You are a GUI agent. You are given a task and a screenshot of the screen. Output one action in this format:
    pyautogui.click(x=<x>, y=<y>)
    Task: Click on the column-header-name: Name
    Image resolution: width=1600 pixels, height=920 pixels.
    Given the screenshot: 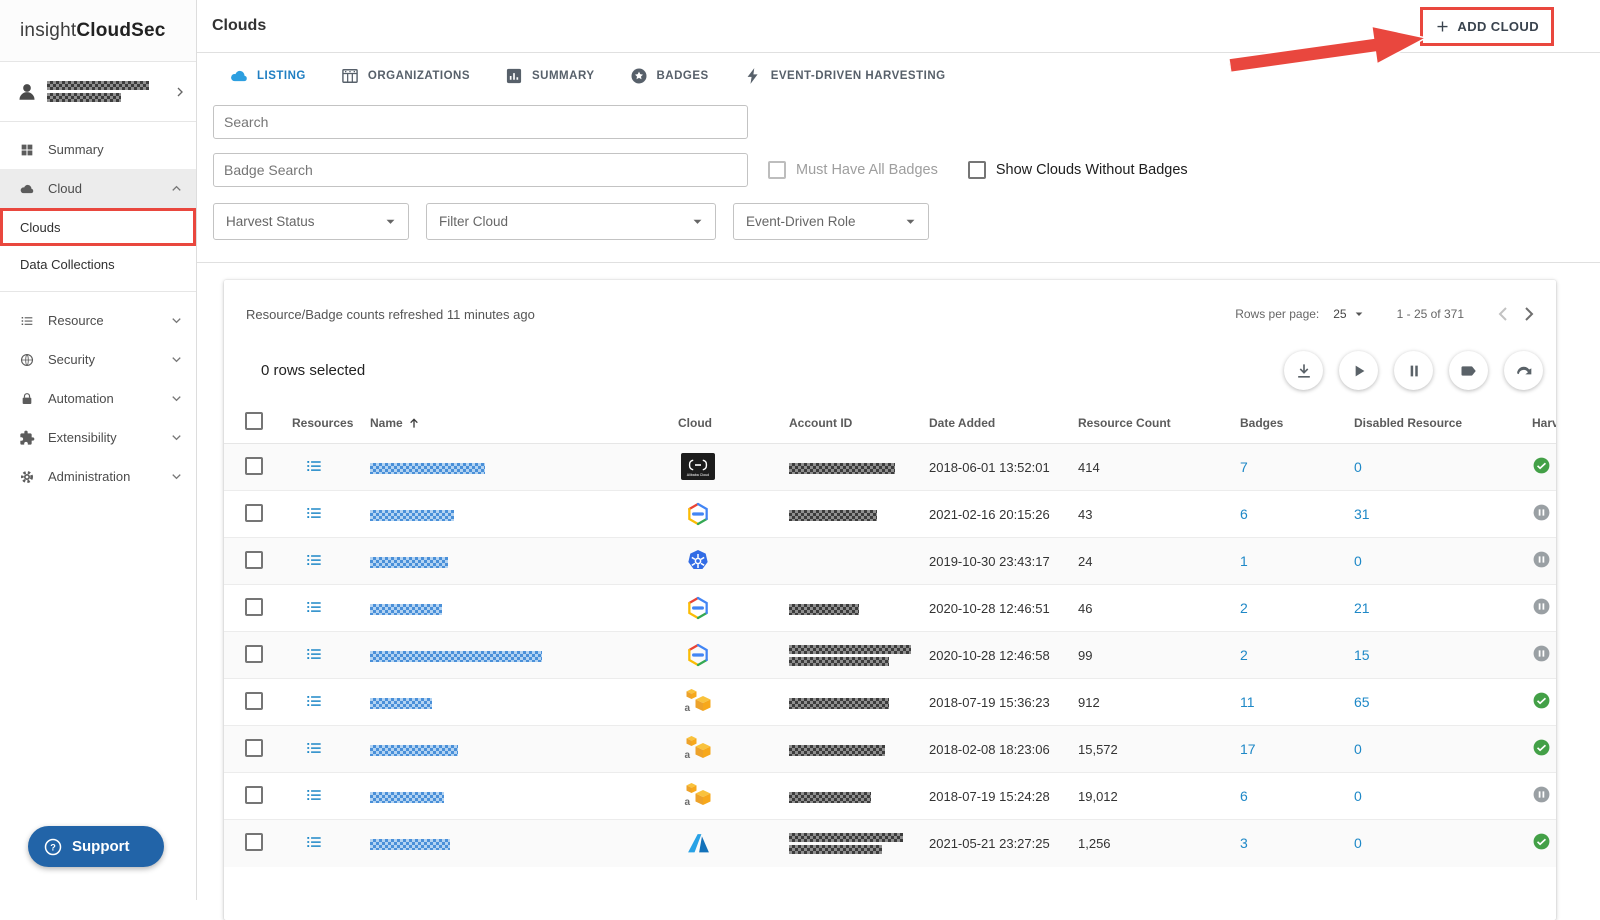 What is the action you would take?
    pyautogui.click(x=522, y=423)
    